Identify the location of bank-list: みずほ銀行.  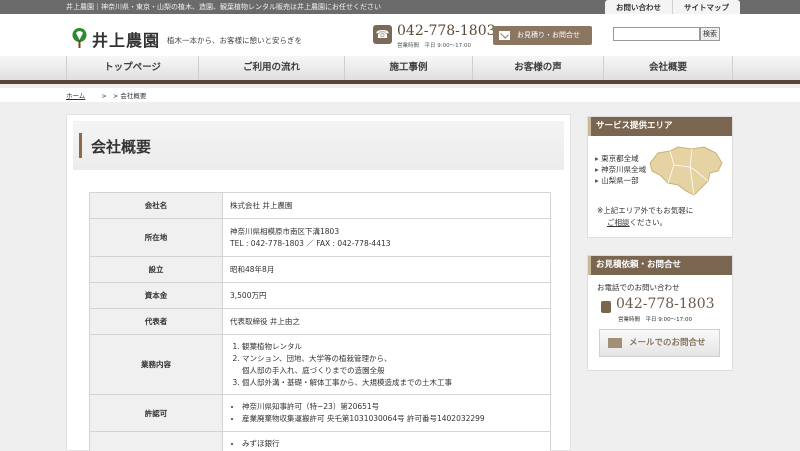
(386, 444).